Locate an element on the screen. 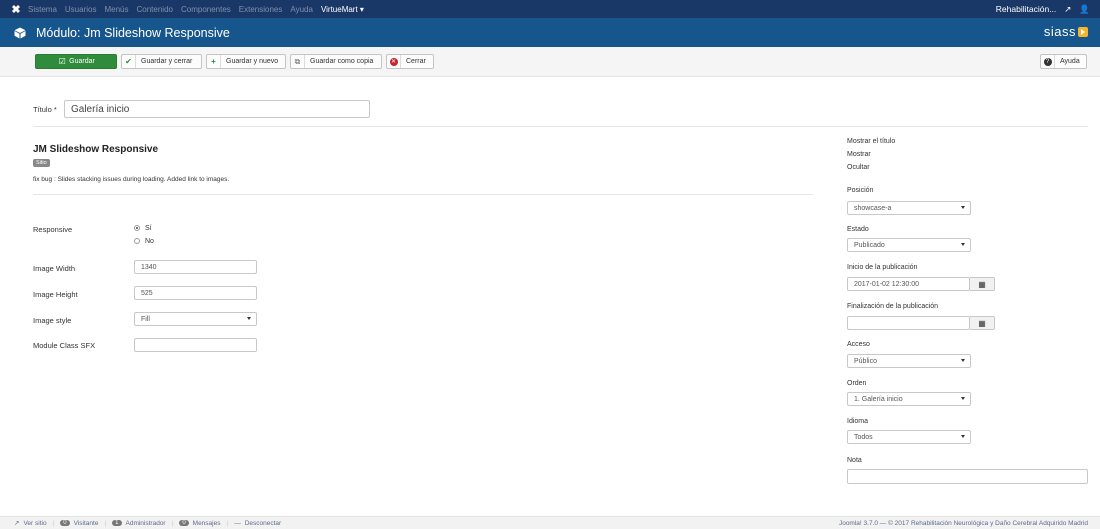  access-select: Público is located at coordinates (909, 361).